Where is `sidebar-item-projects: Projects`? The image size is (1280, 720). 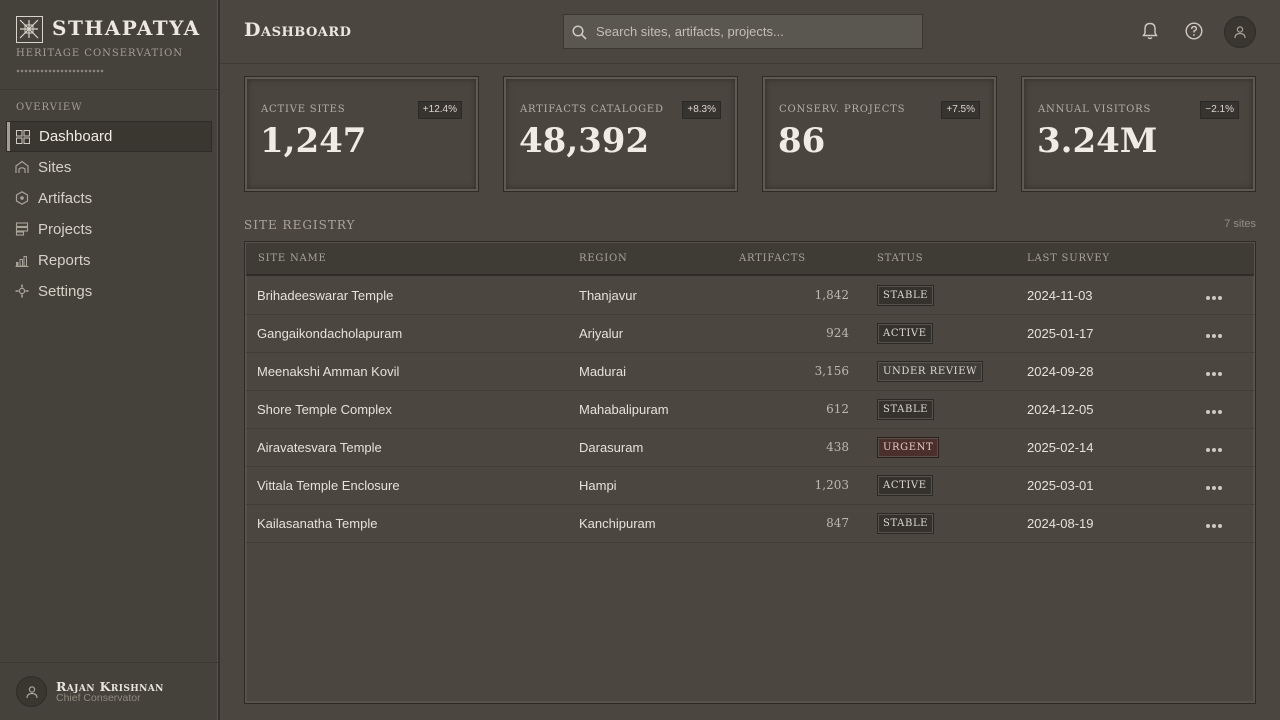 sidebar-item-projects: Projects is located at coordinates (109, 229).